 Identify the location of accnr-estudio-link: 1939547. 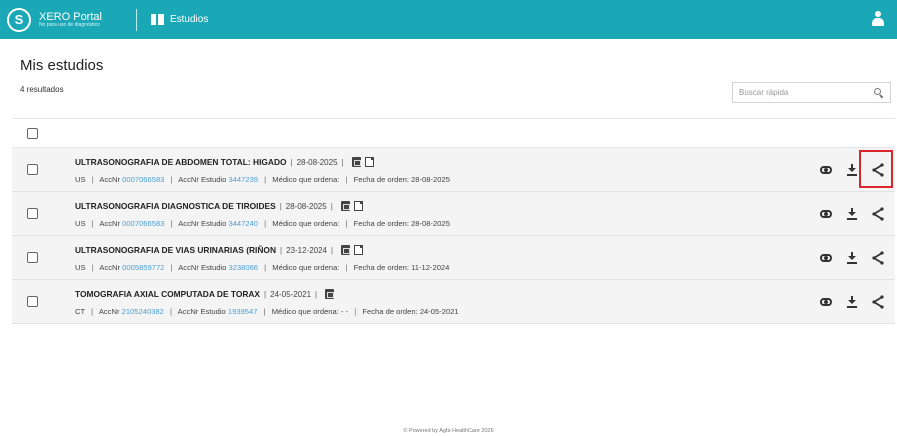
(243, 311).